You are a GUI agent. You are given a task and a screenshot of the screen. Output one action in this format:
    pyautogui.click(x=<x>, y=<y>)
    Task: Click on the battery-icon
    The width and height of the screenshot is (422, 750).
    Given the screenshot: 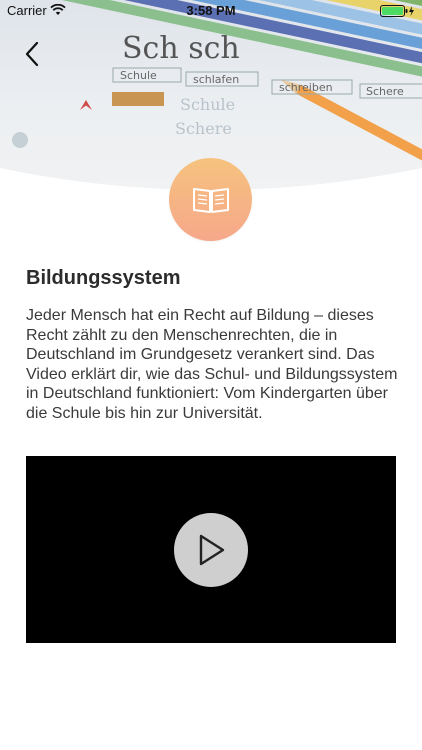 What is the action you would take?
    pyautogui.click(x=397, y=11)
    